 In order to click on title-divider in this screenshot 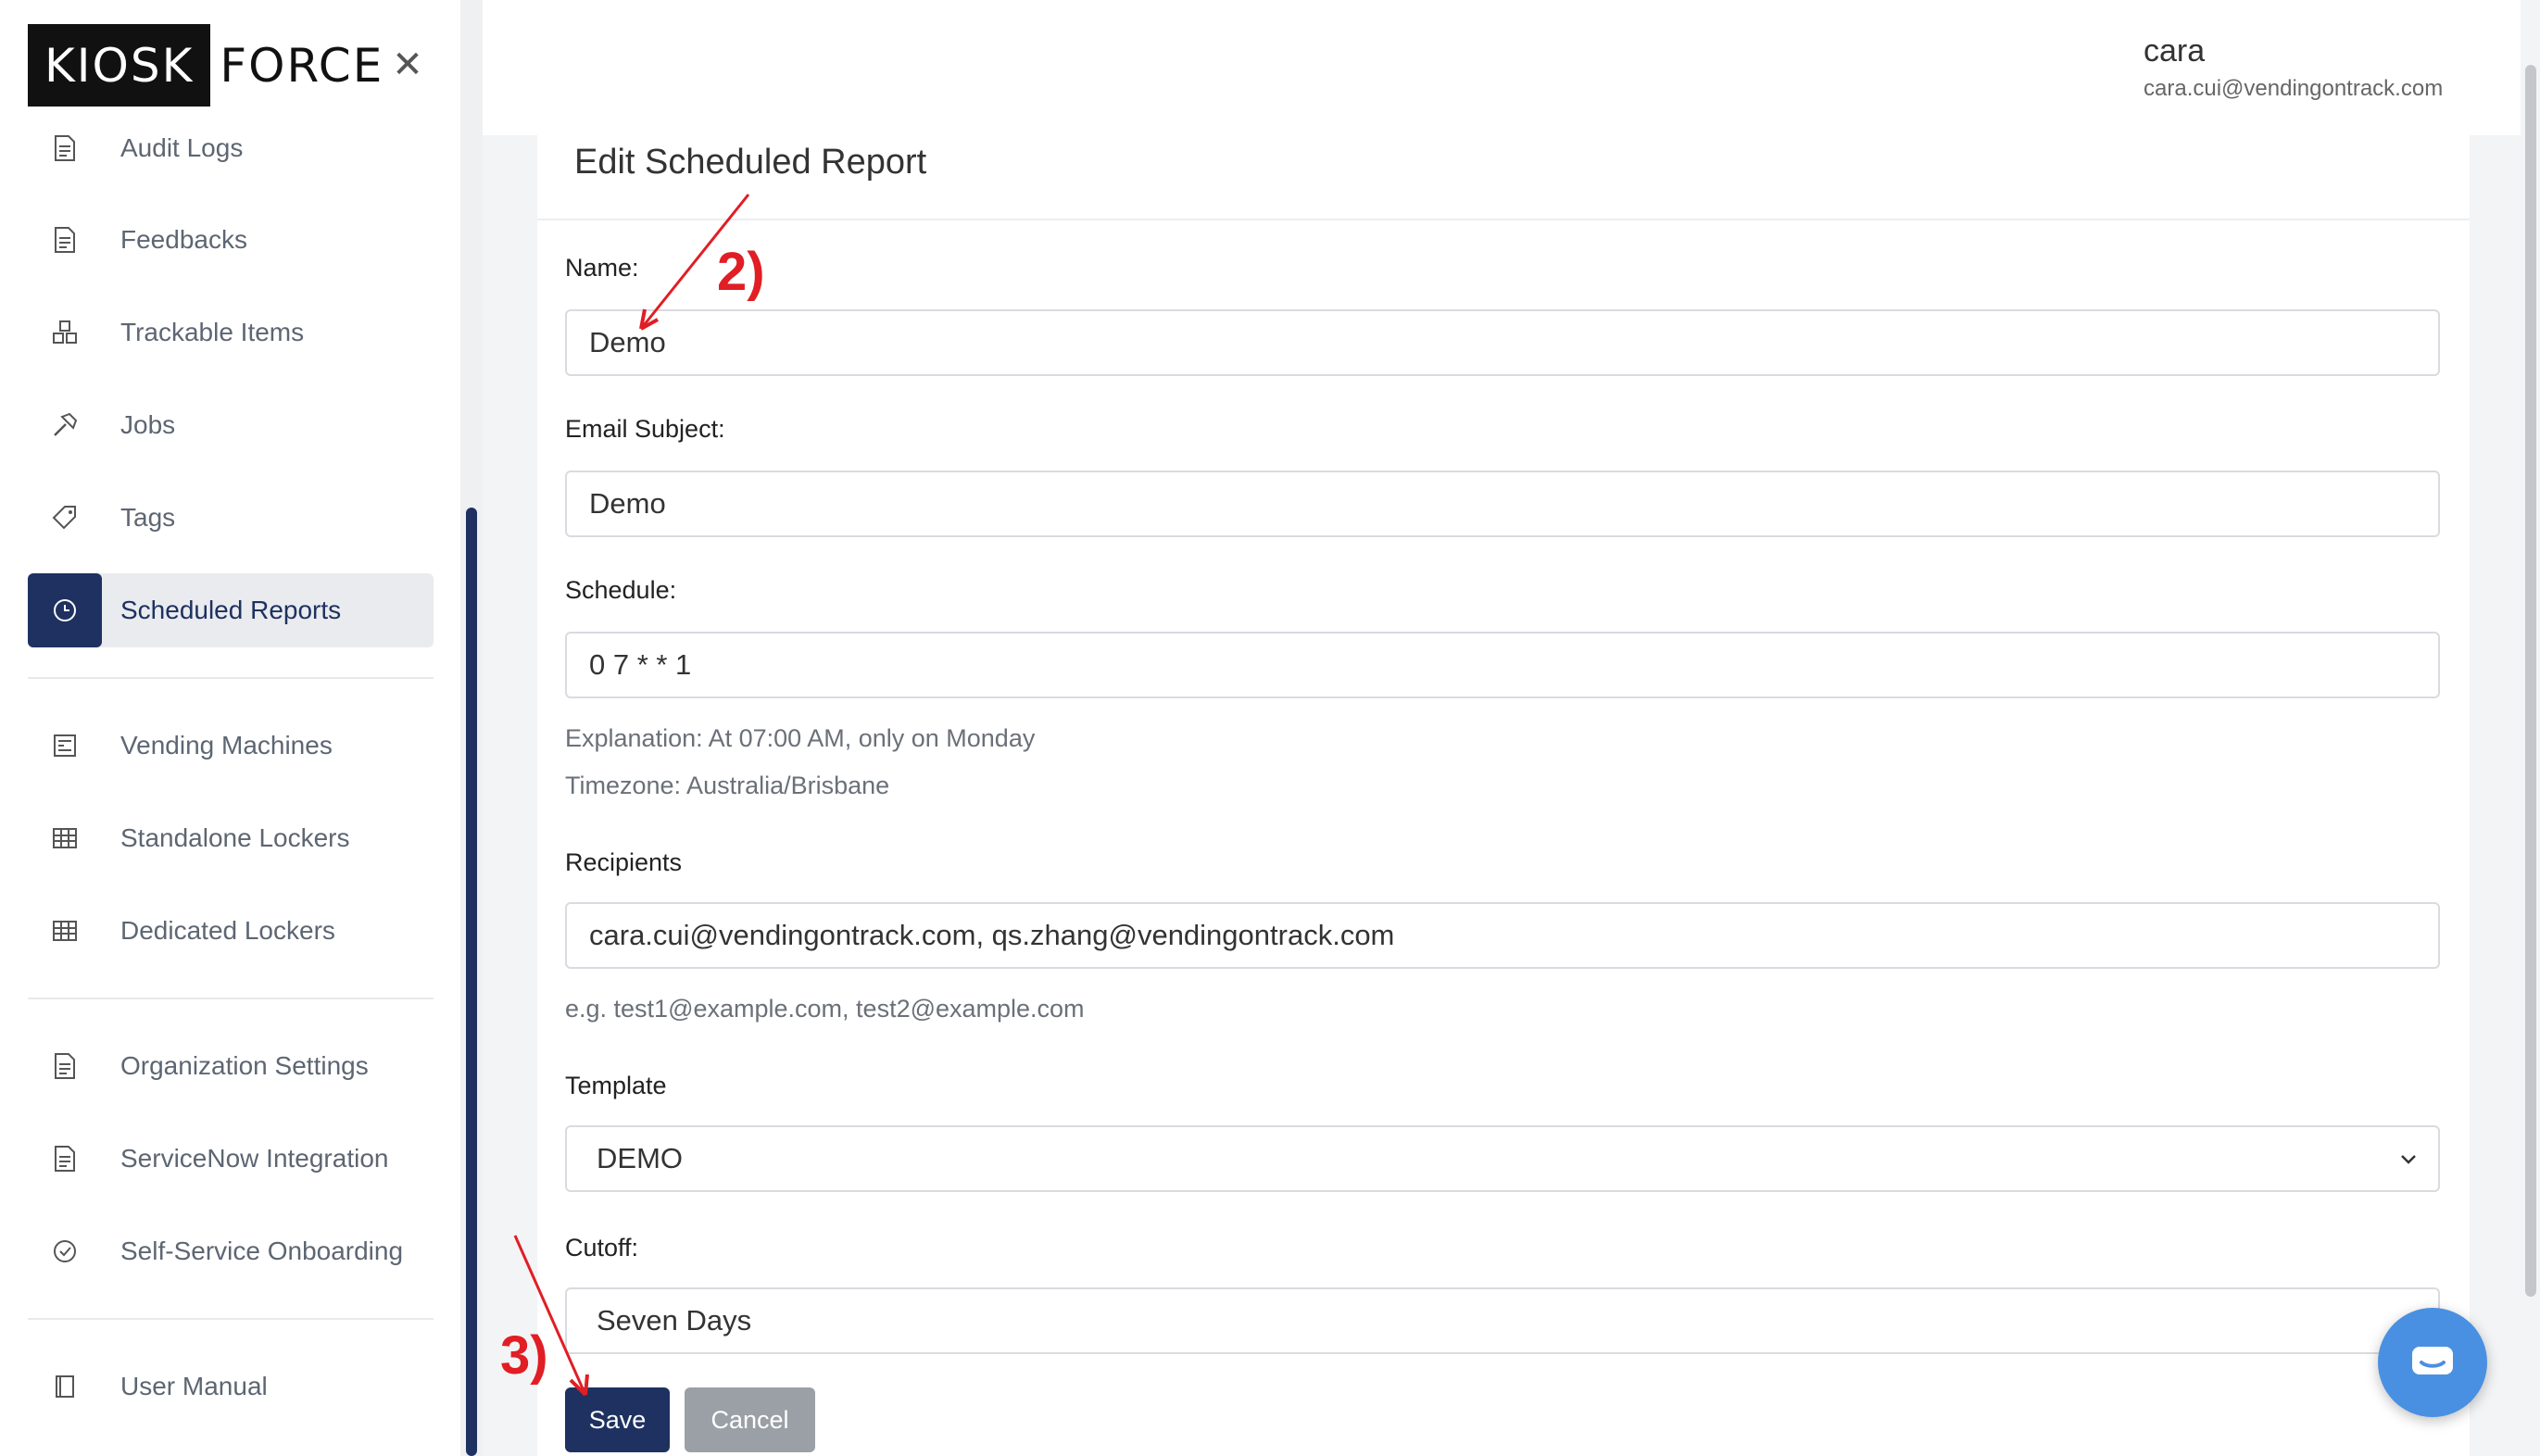, I will do `click(1503, 219)`.